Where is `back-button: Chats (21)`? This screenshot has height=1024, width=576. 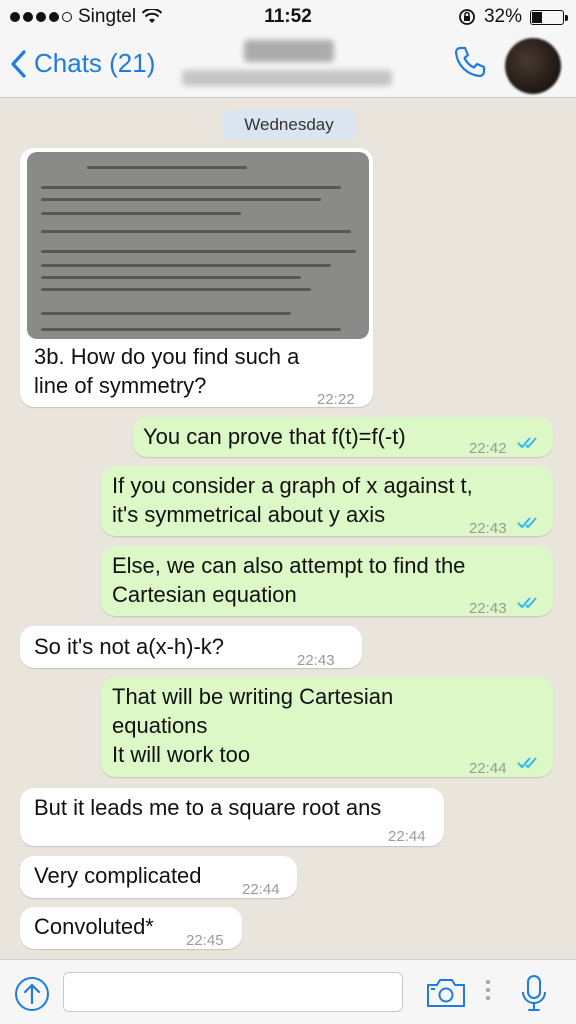
back-button: Chats (21) is located at coordinates (82, 63).